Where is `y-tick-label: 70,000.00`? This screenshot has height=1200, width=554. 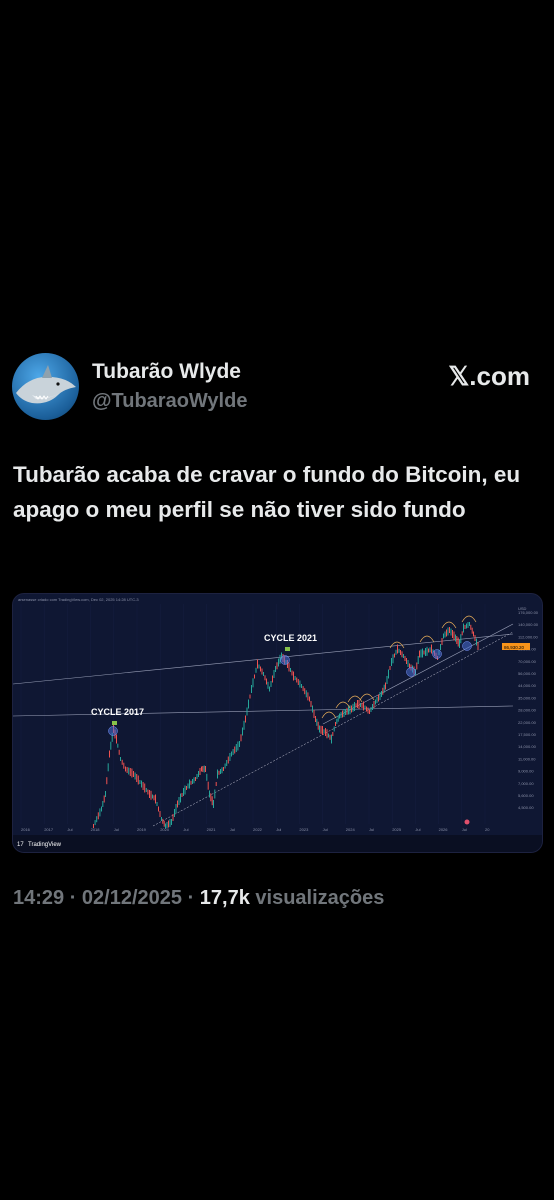
y-tick-label: 70,000.00 is located at coordinates (527, 661).